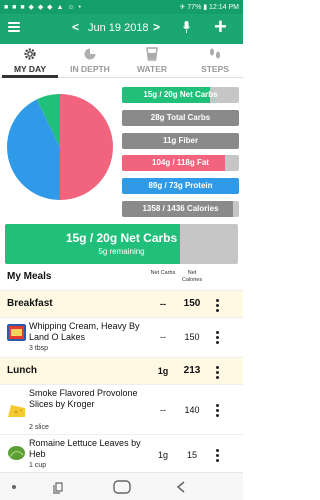 The height and width of the screenshot is (500, 320). What do you see at coordinates (86, 147) in the screenshot?
I see `pie-slice-fat` at bounding box center [86, 147].